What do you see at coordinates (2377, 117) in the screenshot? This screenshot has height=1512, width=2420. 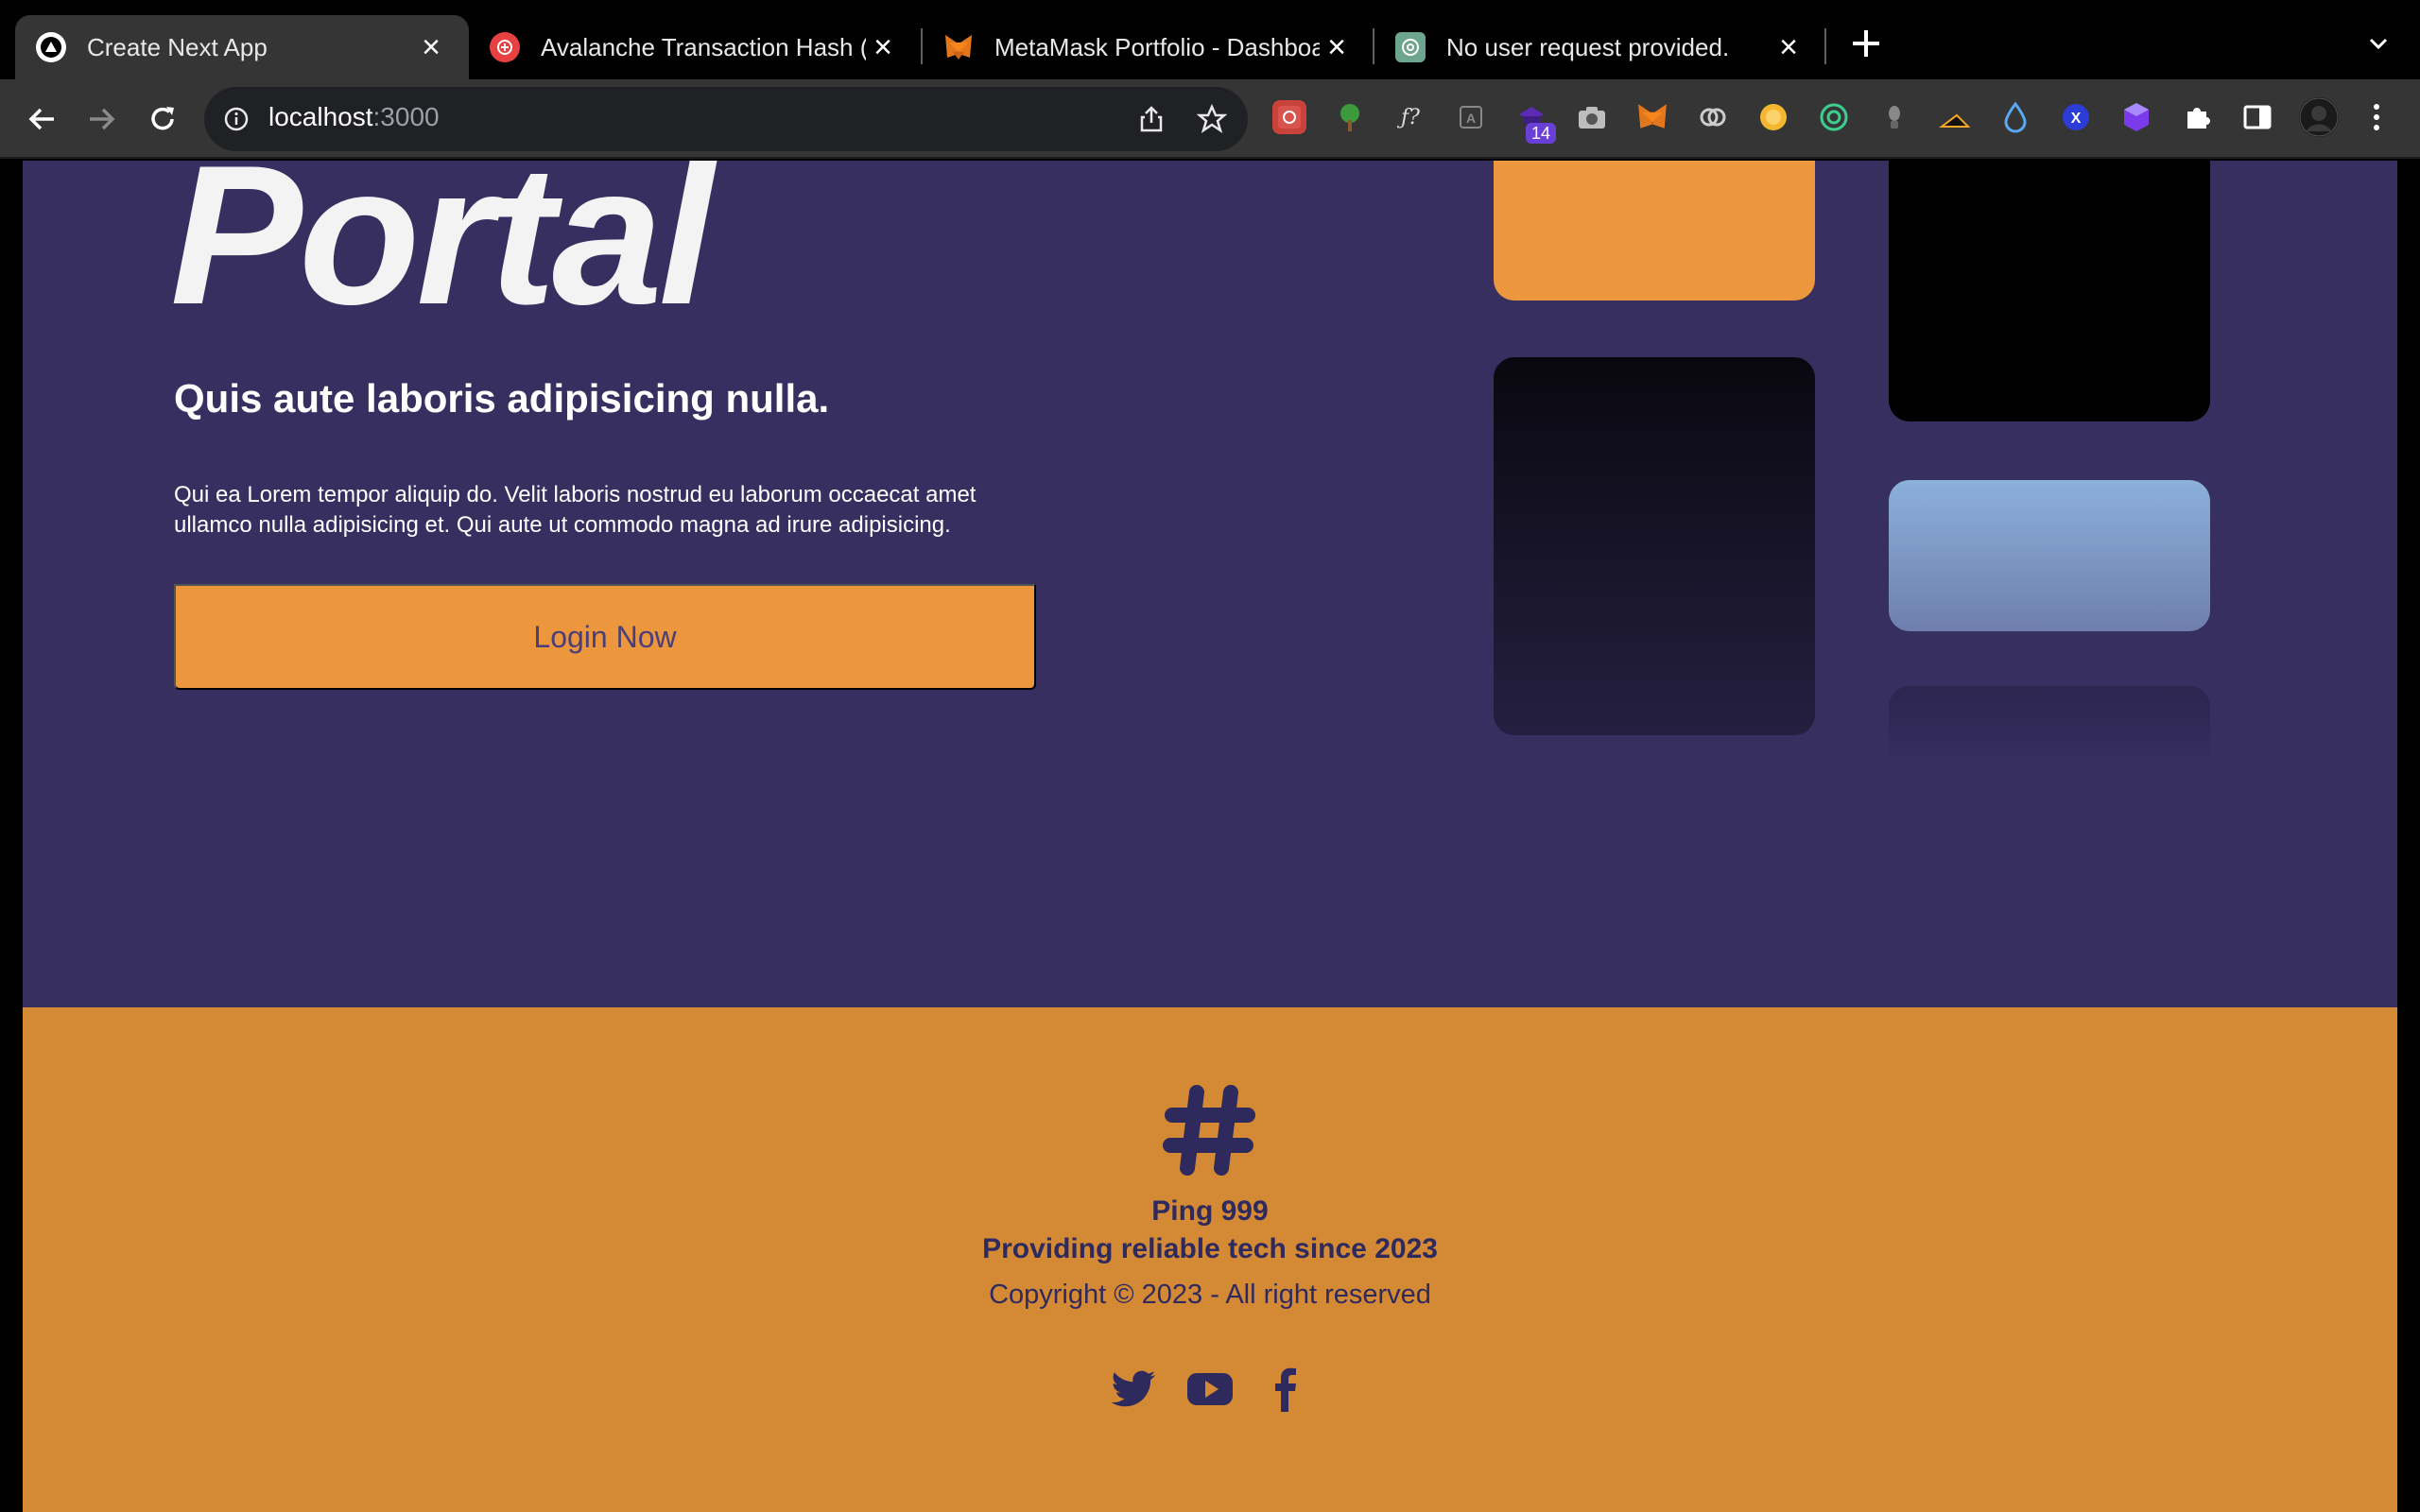 I see `menu-icon` at bounding box center [2377, 117].